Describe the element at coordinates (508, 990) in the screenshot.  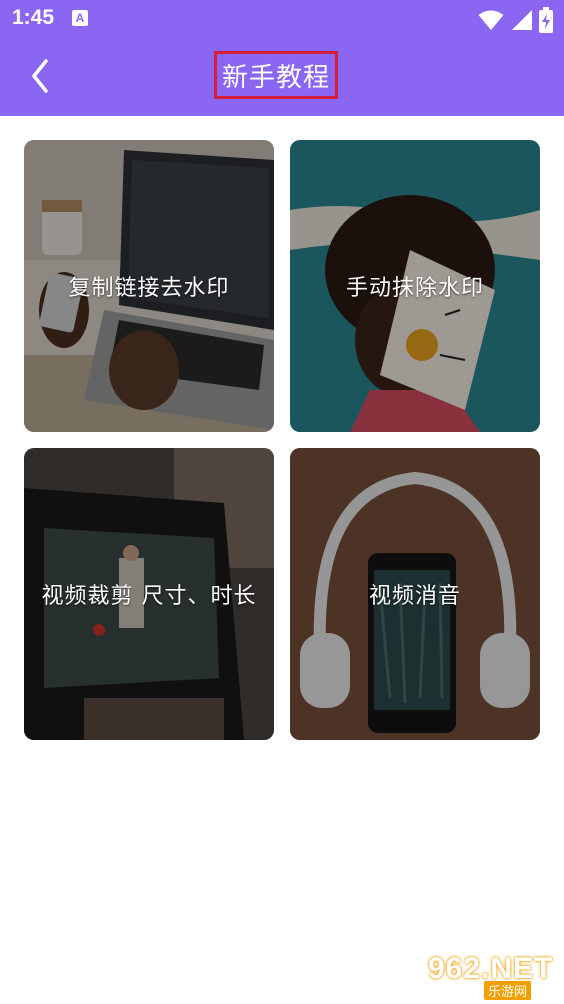
I see `watermark-subtext: 乐游网` at that location.